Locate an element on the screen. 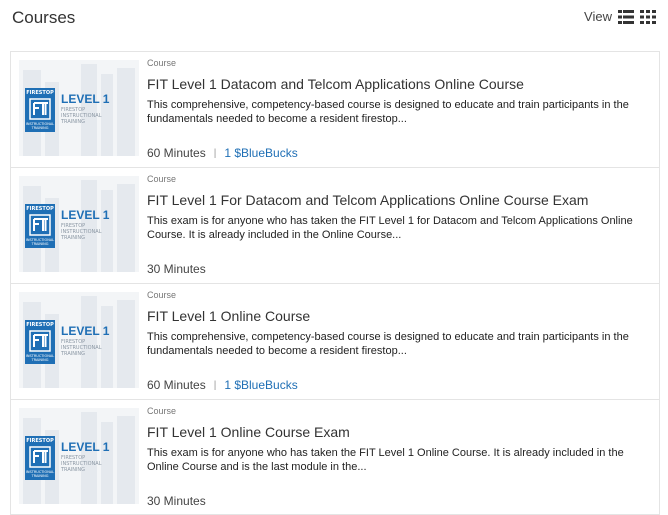  view-switcher: View is located at coordinates (620, 16).